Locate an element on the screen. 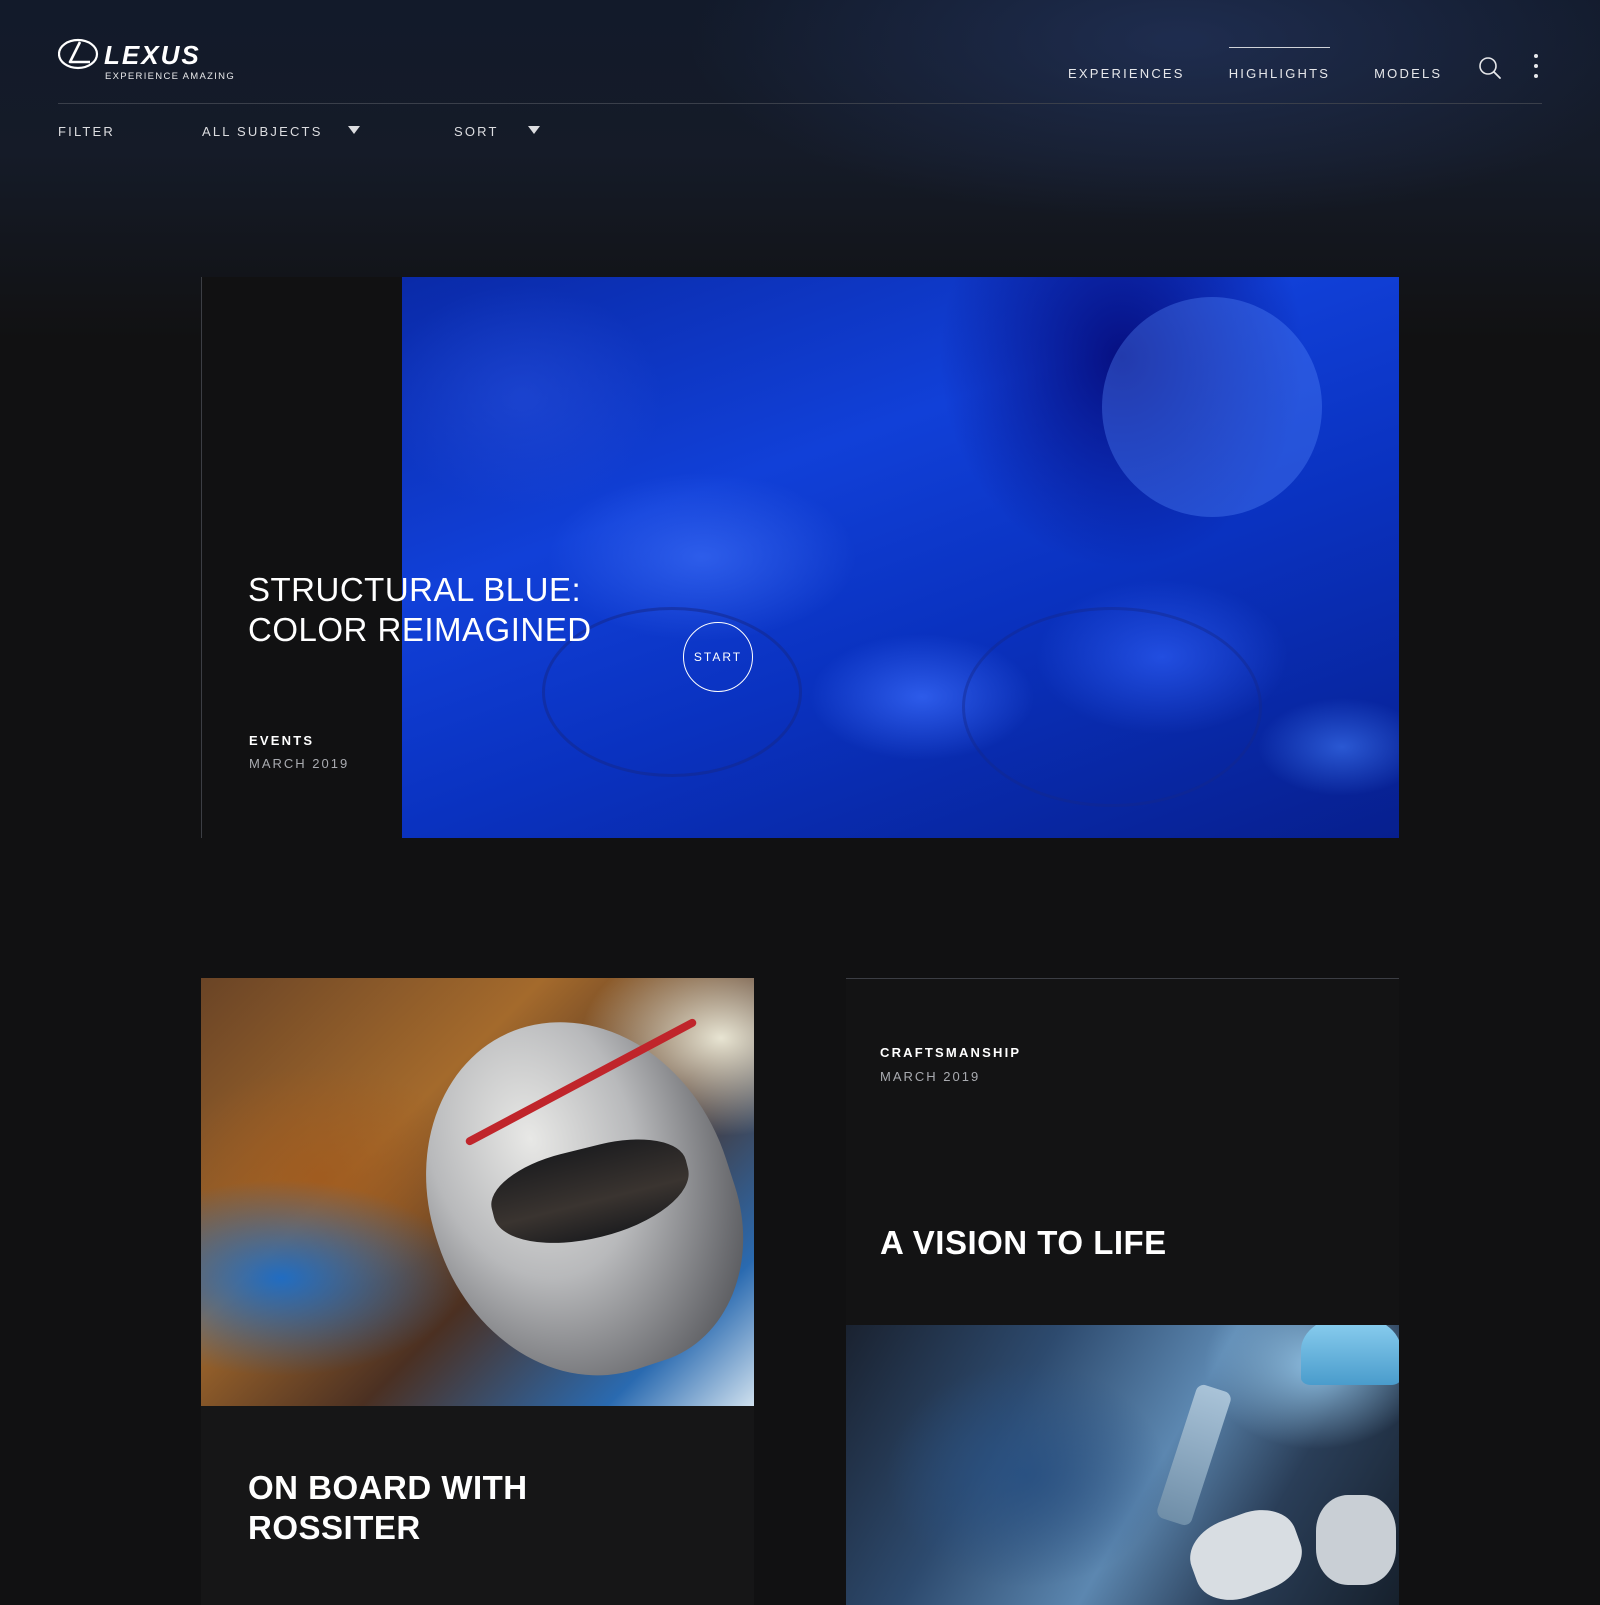 This screenshot has width=1600, height=1605. more-vertical-icon is located at coordinates (1536, 68).